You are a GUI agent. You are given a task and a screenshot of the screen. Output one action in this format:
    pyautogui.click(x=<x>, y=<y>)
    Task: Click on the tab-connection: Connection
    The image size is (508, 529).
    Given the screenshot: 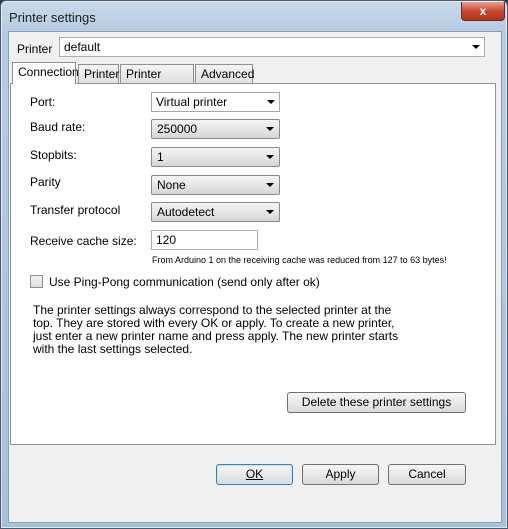 What is the action you would take?
    pyautogui.click(x=45, y=73)
    